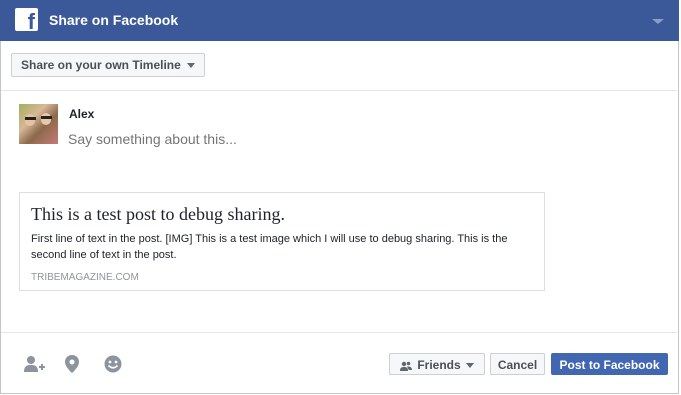  What do you see at coordinates (658, 21) in the screenshot?
I see `chevron-down-icon` at bounding box center [658, 21].